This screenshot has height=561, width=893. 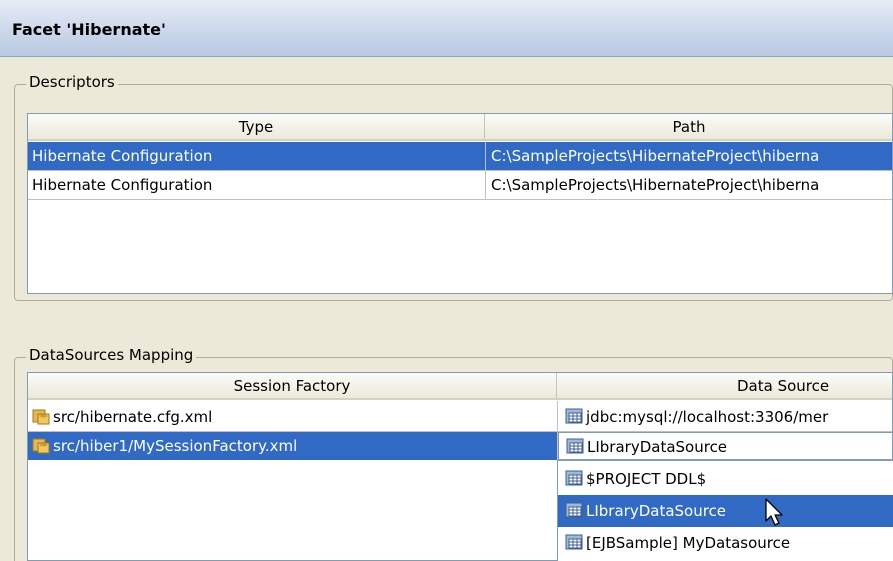 What do you see at coordinates (292, 386) in the screenshot?
I see `column-header-session-factory: Session Factory` at bounding box center [292, 386].